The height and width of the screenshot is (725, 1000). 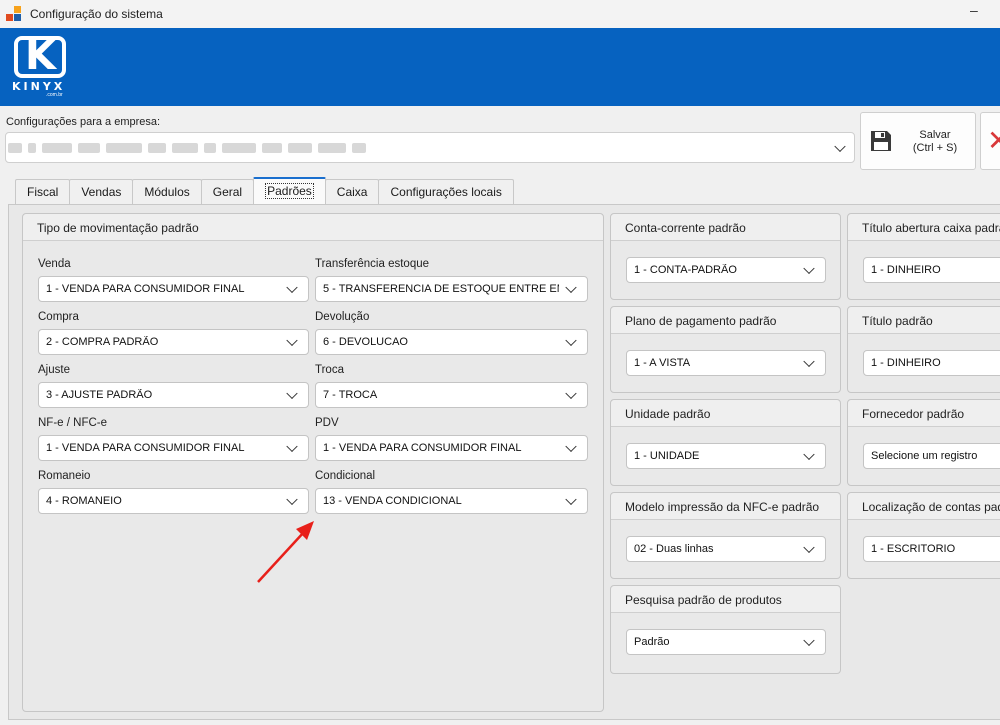 I want to click on select-modelo-nfce: 02 - Duas linhas, so click(x=726, y=549).